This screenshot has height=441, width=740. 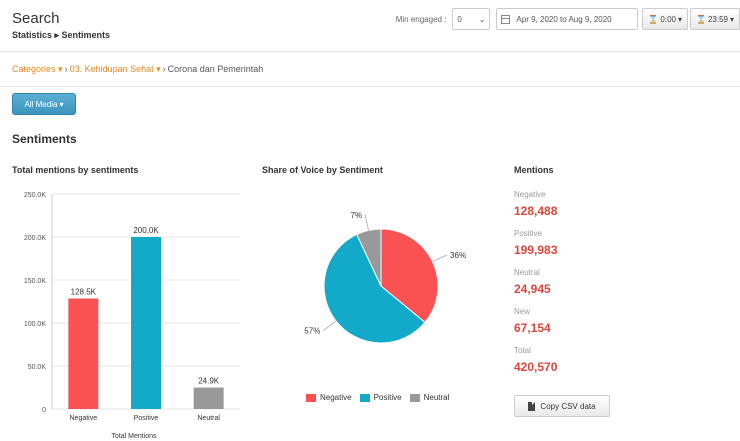 What do you see at coordinates (35, 324) in the screenshot?
I see `y-tick-label: 100.0K` at bounding box center [35, 324].